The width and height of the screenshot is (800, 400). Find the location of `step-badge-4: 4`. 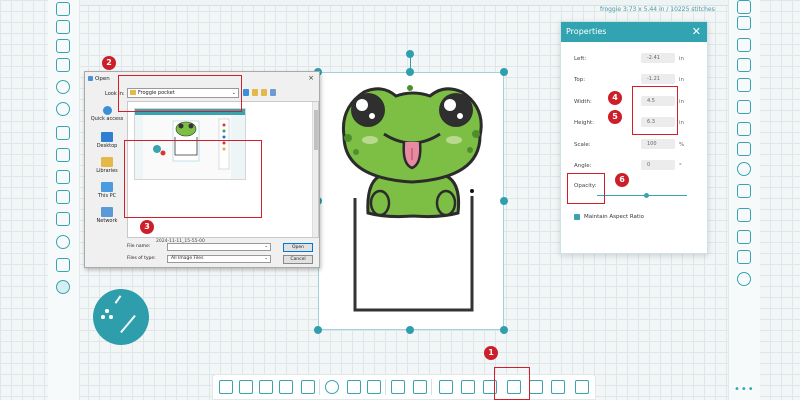

step-badge-4: 4 is located at coordinates (615, 98).